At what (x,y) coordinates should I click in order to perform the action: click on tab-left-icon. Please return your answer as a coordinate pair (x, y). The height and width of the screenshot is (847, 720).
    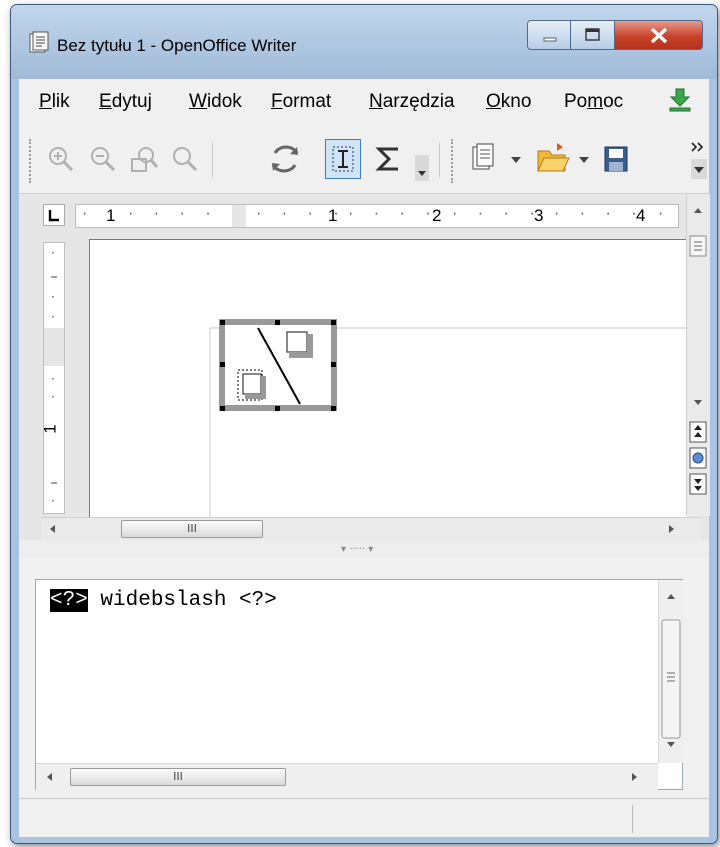
    Looking at the image, I should click on (53, 216).